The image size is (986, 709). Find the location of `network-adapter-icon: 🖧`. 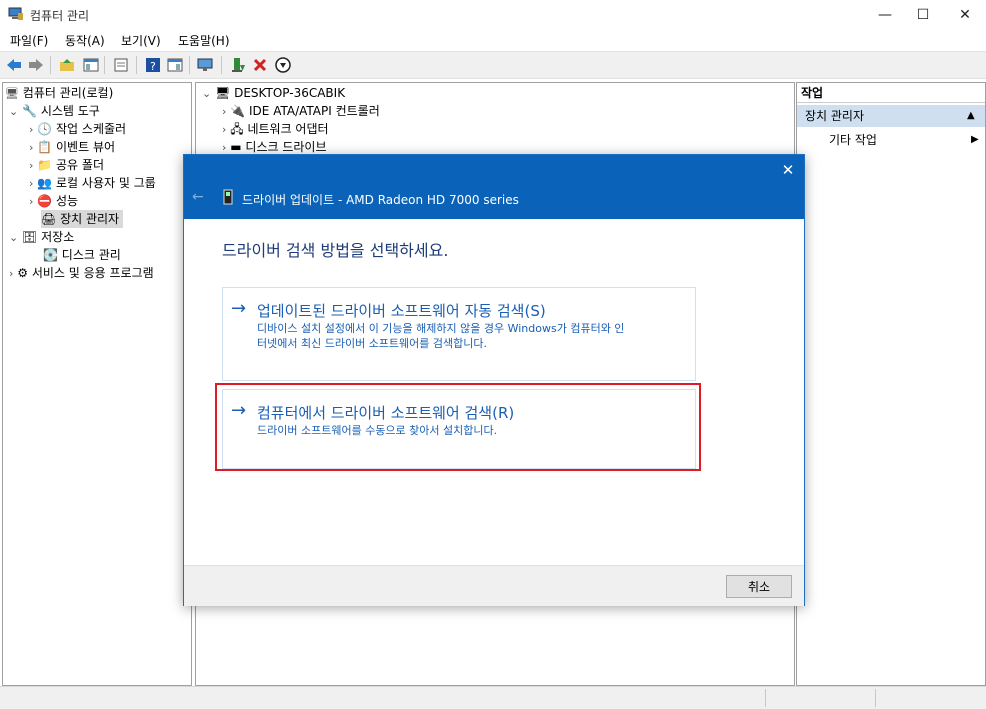

network-adapter-icon: 🖧 is located at coordinates (237, 129).